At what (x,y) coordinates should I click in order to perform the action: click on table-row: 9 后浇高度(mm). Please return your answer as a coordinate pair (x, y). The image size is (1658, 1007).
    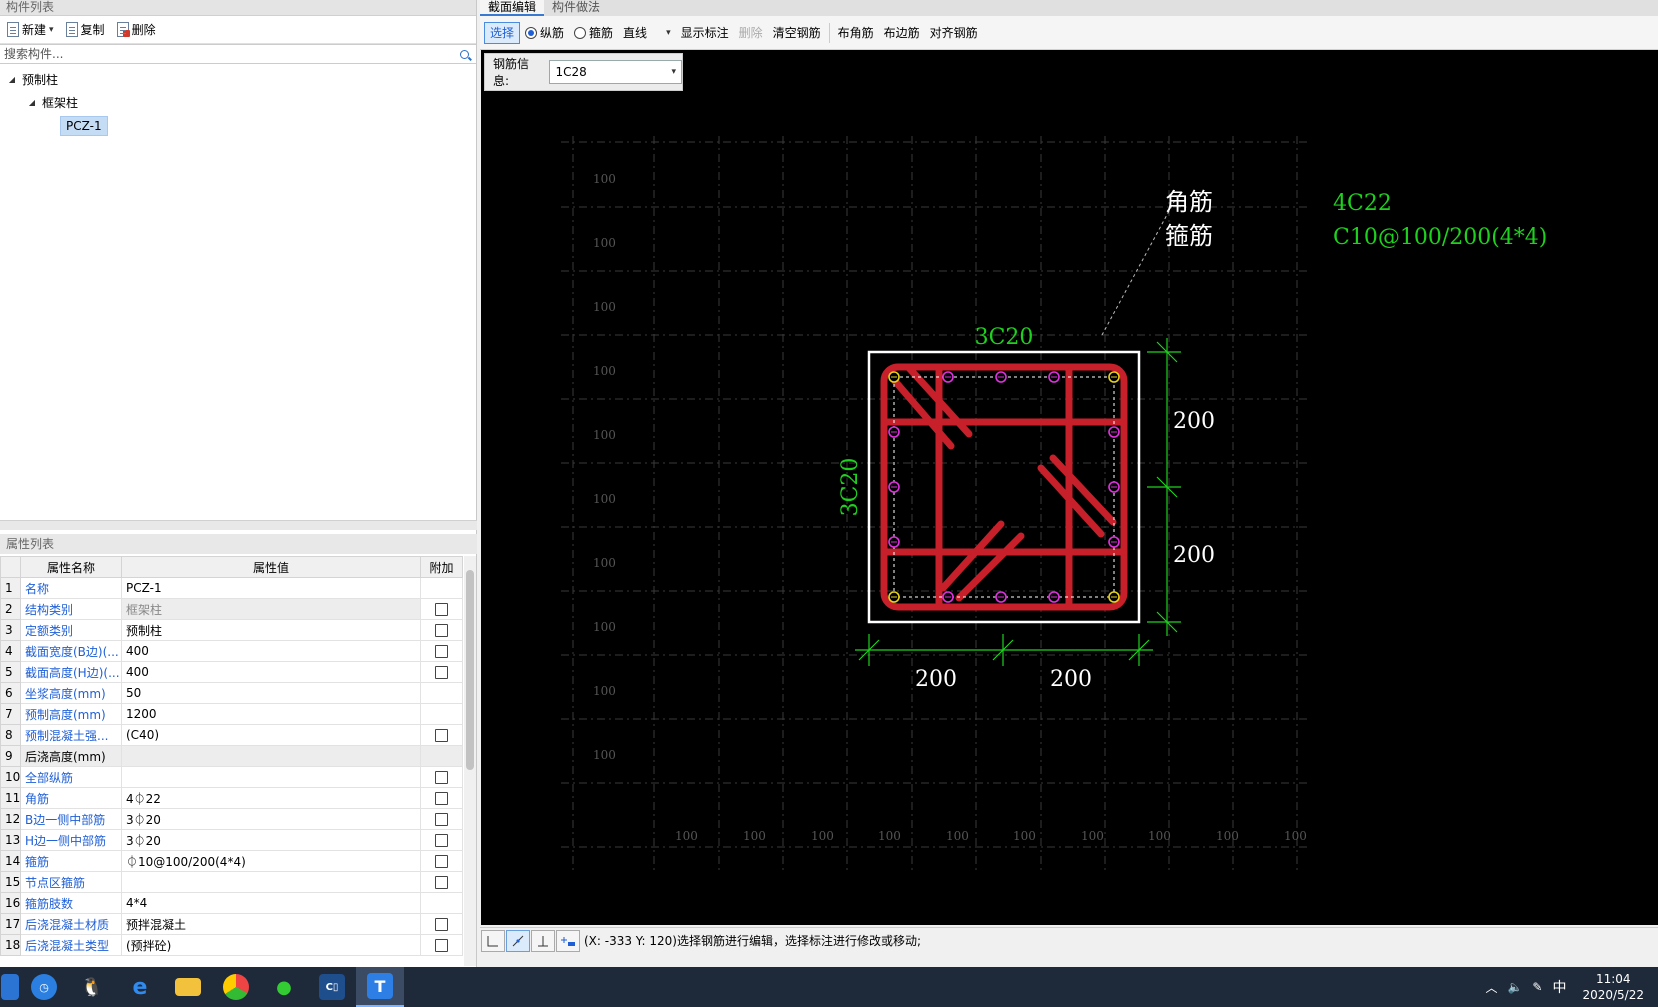
    Looking at the image, I should click on (231, 756).